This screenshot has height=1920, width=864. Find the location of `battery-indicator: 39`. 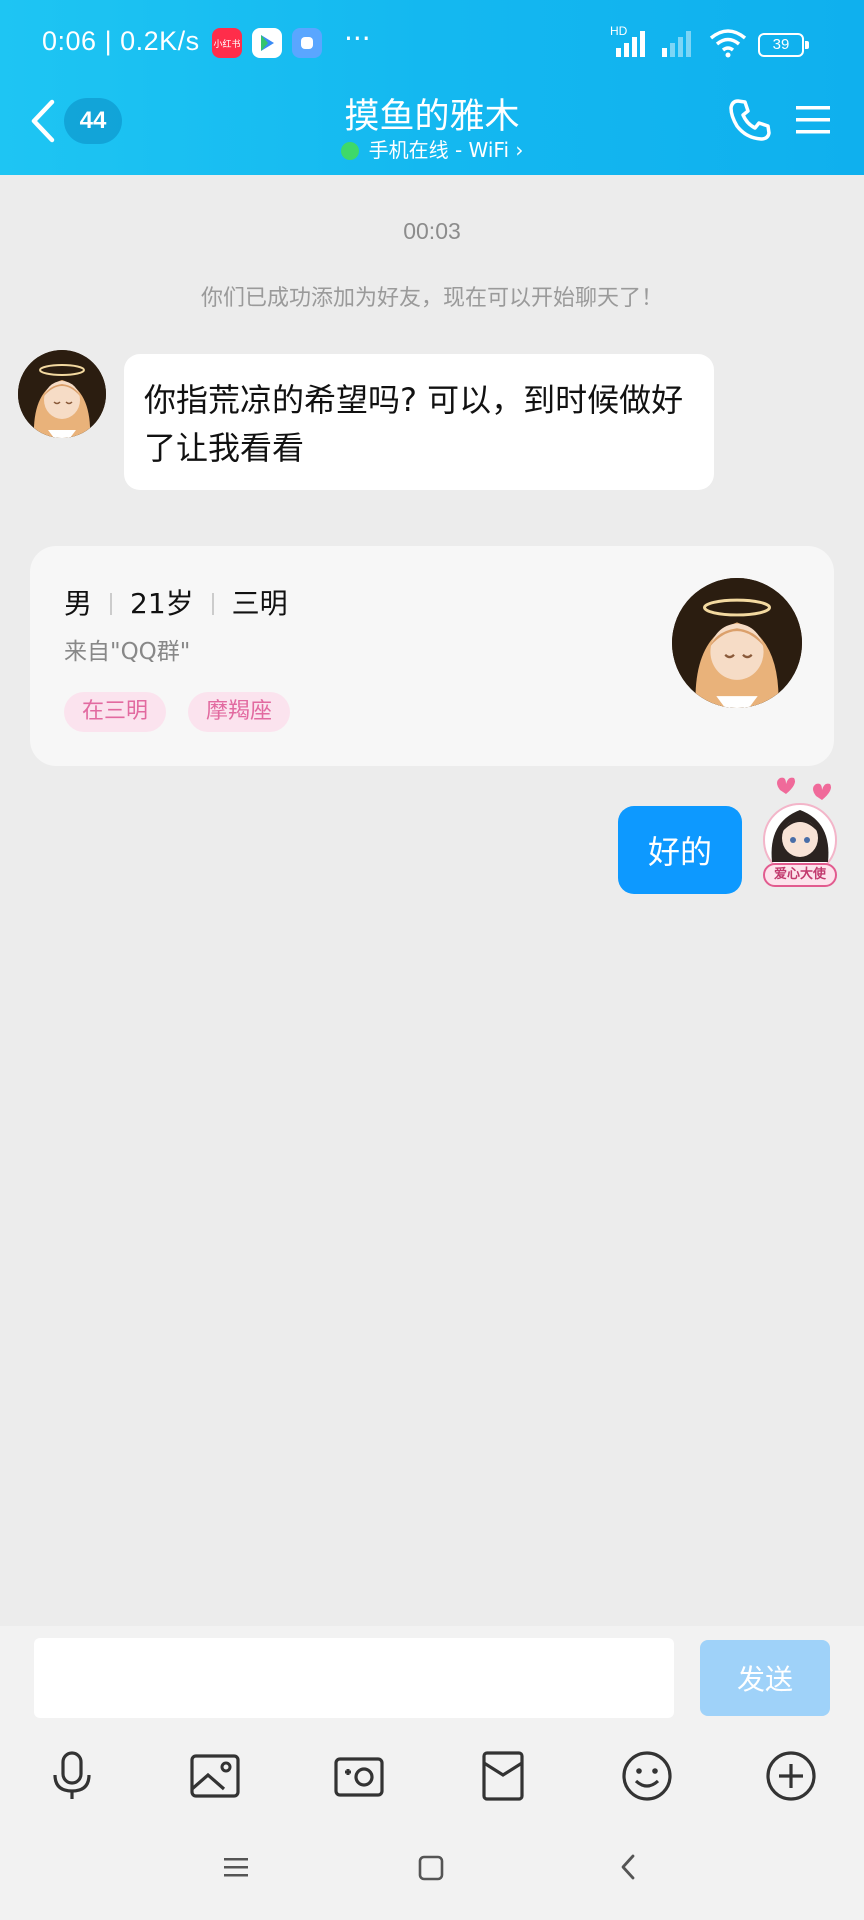

battery-indicator: 39 is located at coordinates (783, 45).